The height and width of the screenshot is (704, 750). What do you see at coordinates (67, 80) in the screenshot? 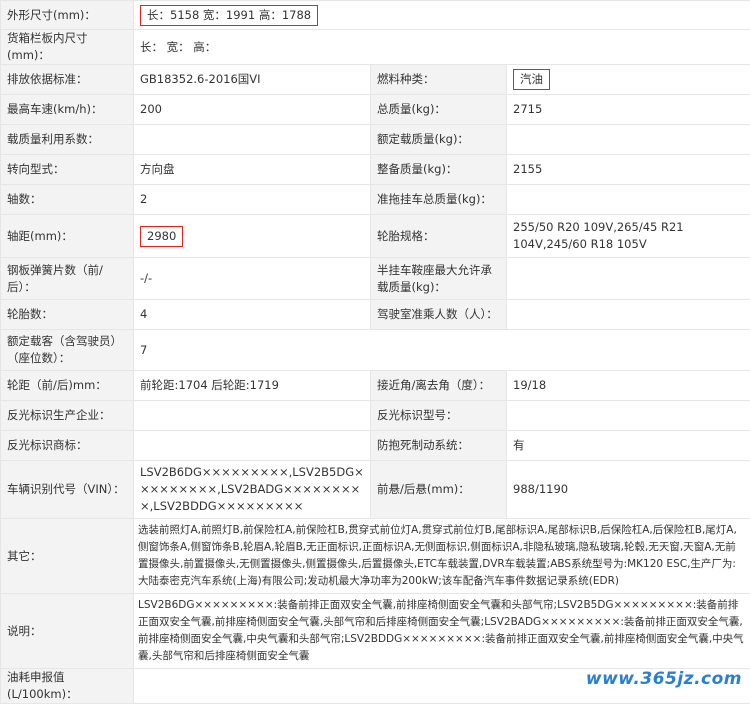
I see `emission-label: 排放依据标准：` at bounding box center [67, 80].